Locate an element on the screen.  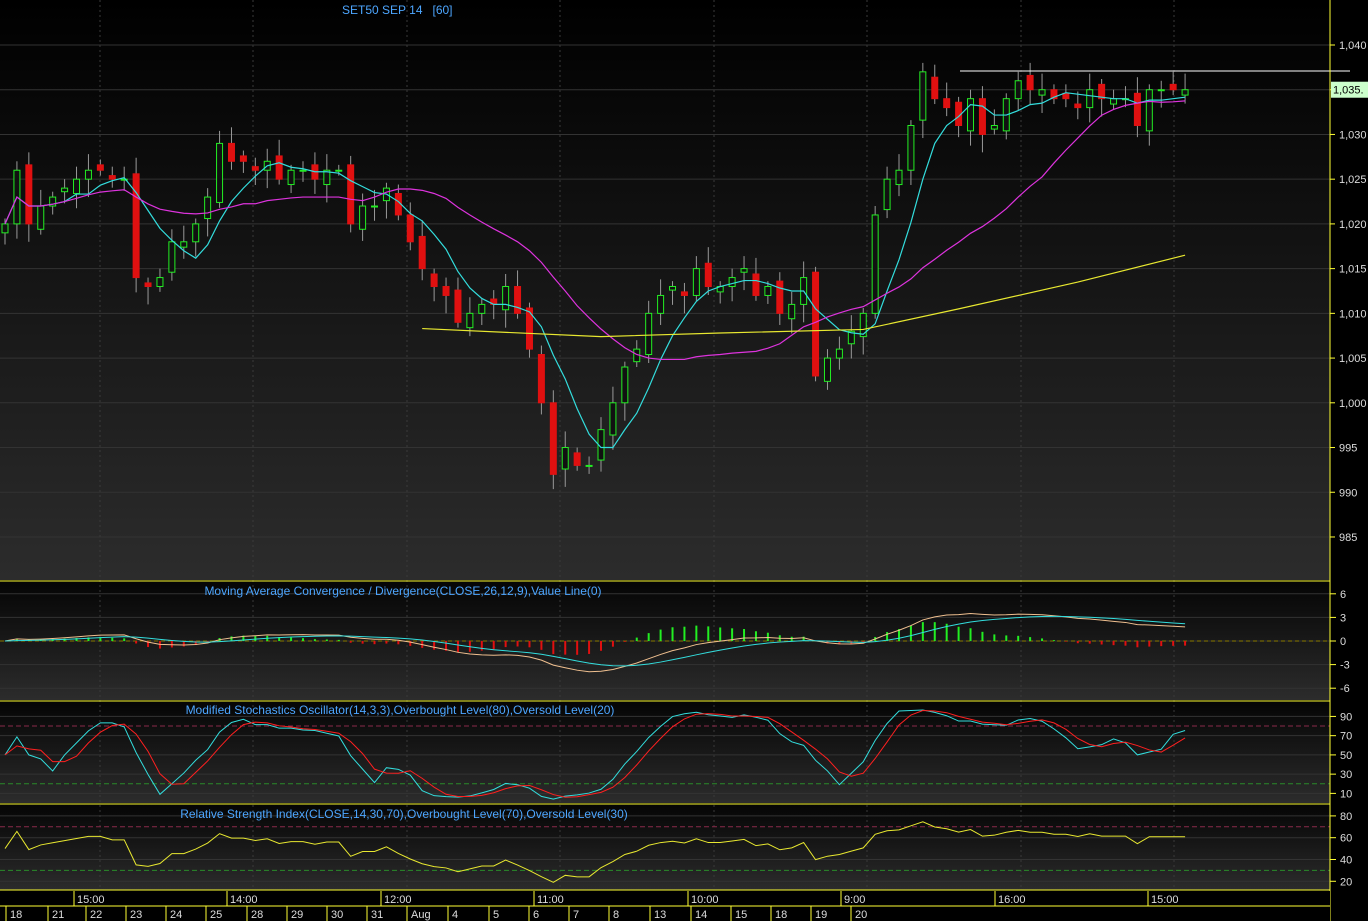
date-label: 13 is located at coordinates (660, 915).